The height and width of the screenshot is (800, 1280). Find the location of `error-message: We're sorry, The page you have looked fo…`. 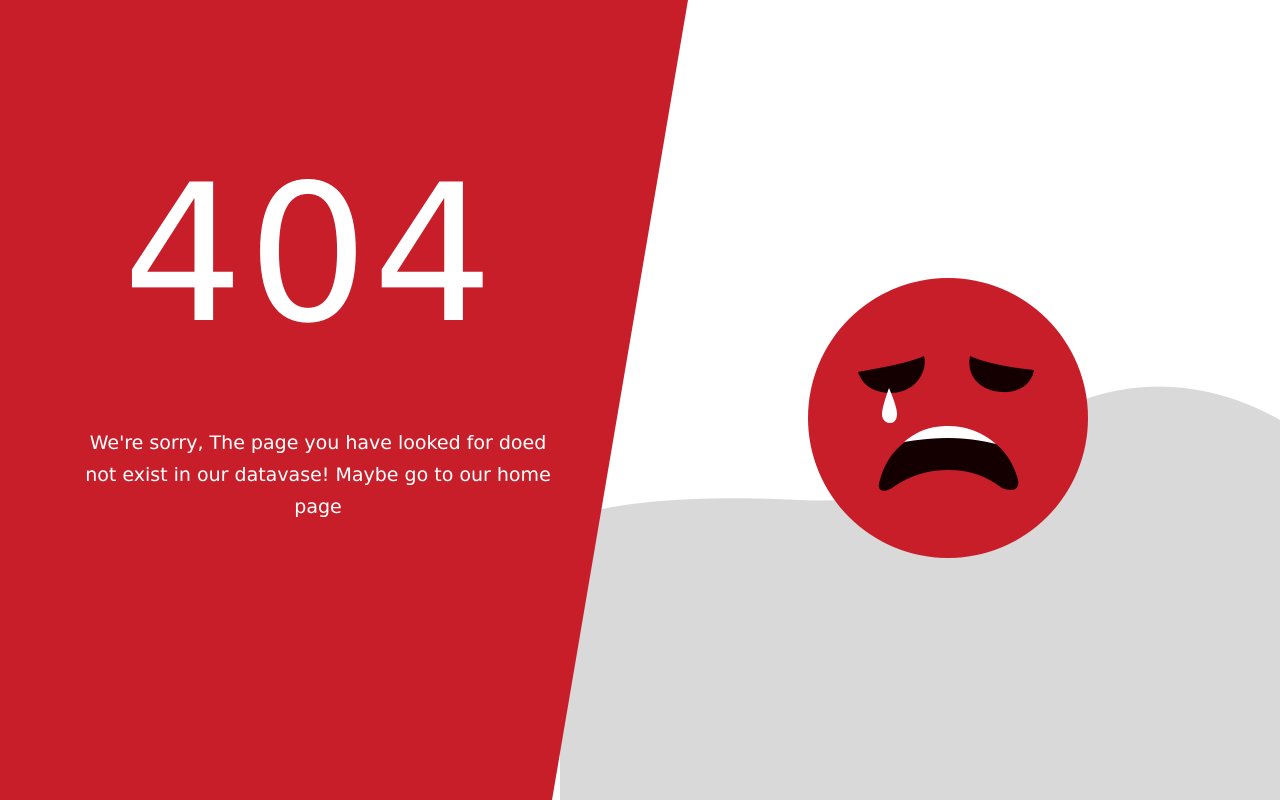

error-message: We're sorry, The page you have looked fo… is located at coordinates (318, 475).